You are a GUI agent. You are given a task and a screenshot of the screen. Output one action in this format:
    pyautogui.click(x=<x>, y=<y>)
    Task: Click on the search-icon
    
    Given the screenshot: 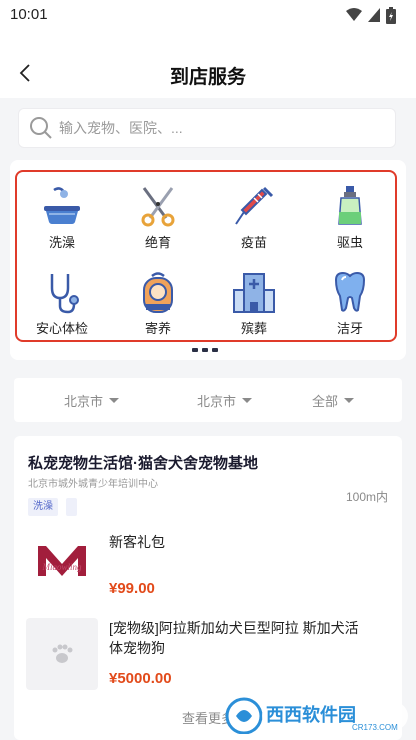 What is the action you would take?
    pyautogui.click(x=41, y=128)
    